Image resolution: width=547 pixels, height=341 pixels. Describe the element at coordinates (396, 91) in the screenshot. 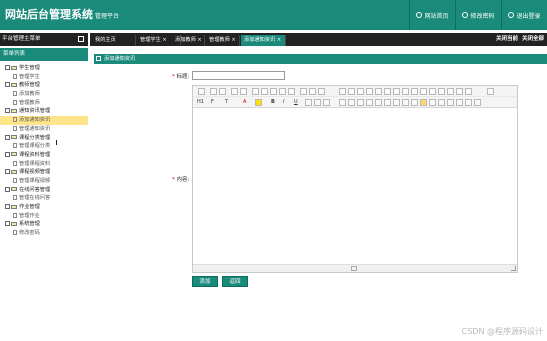

I see `indent-icon` at that location.